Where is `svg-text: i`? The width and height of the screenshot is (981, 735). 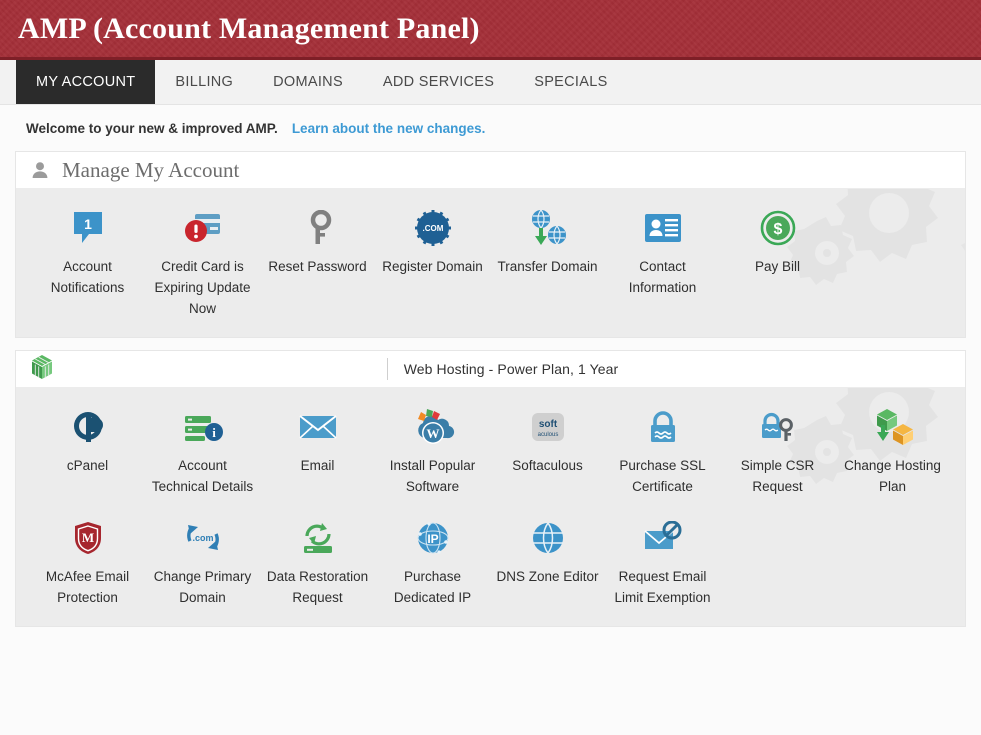
svg-text: i is located at coordinates (214, 432).